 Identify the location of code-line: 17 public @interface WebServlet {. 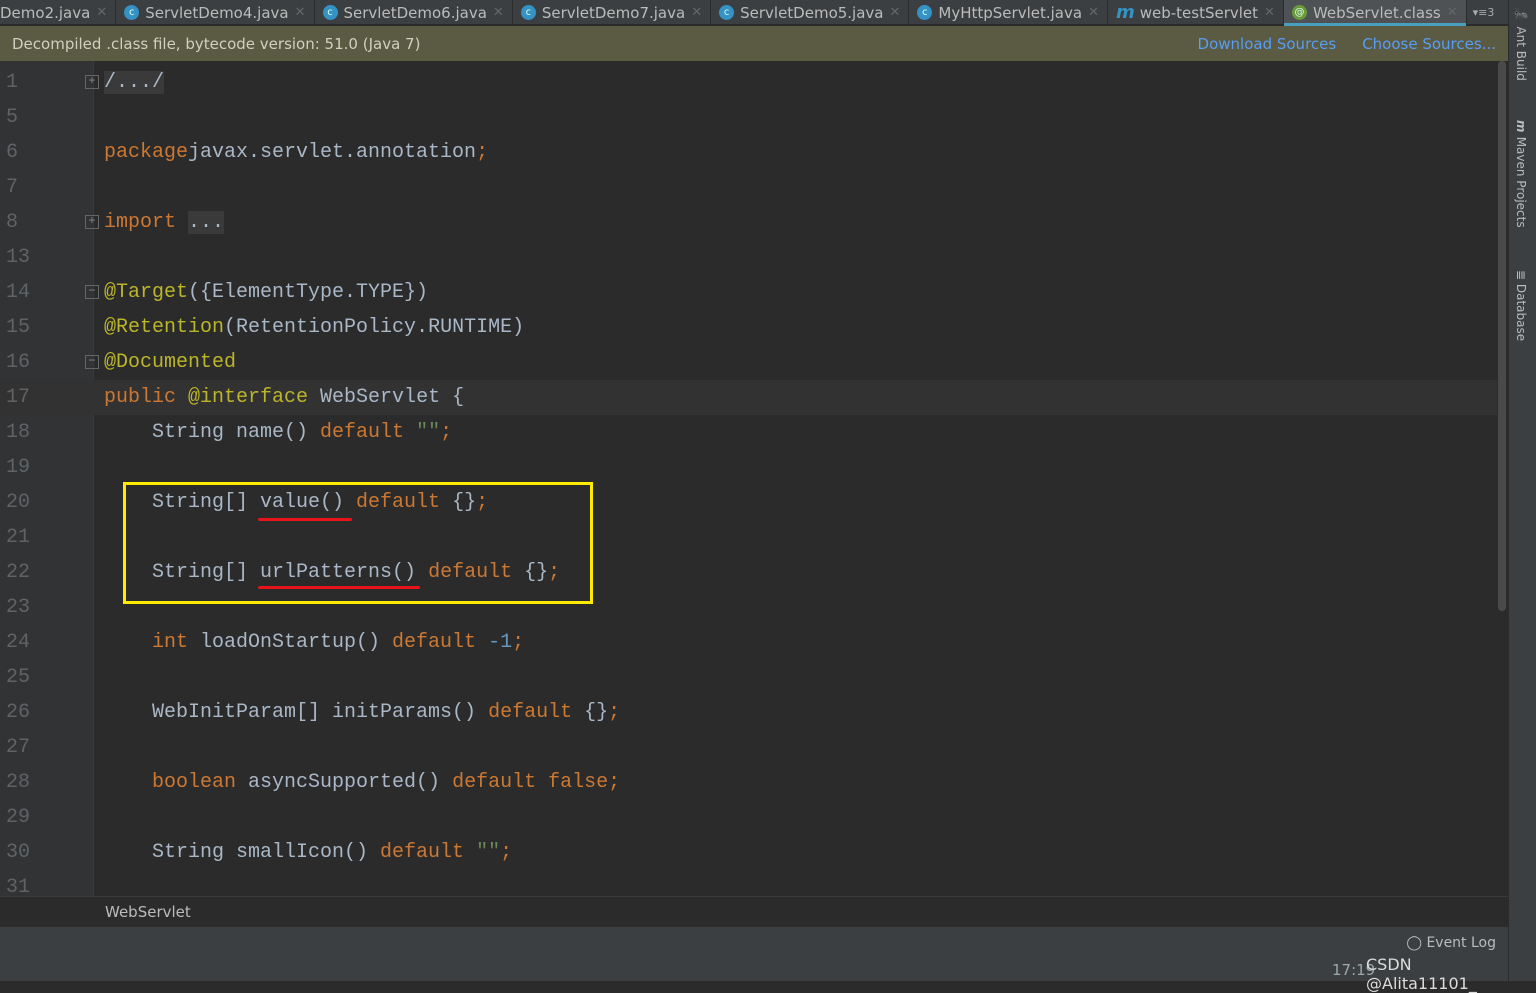
(748, 397).